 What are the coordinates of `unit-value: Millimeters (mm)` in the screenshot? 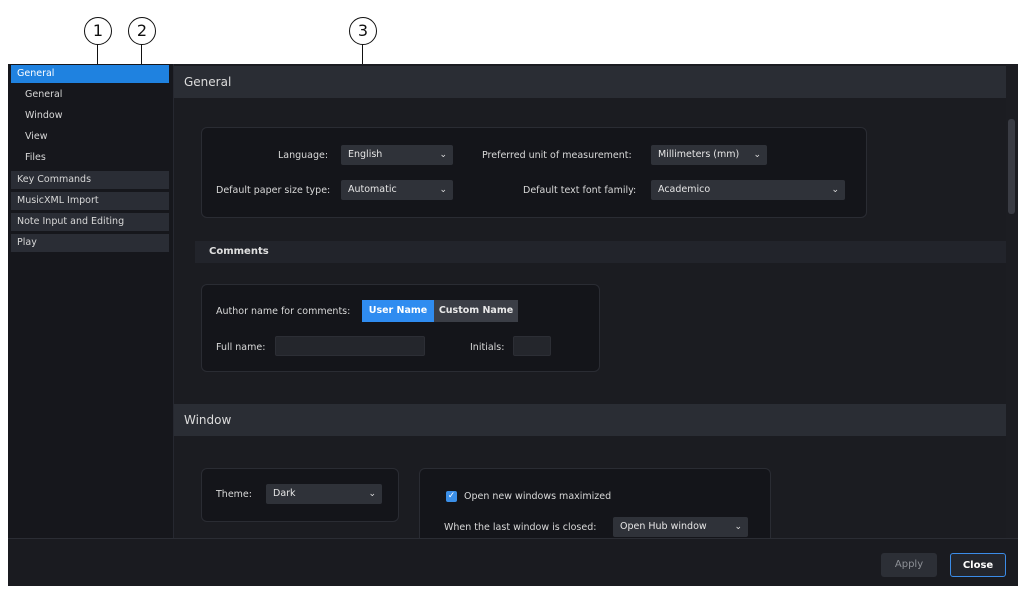 It's located at (699, 154).